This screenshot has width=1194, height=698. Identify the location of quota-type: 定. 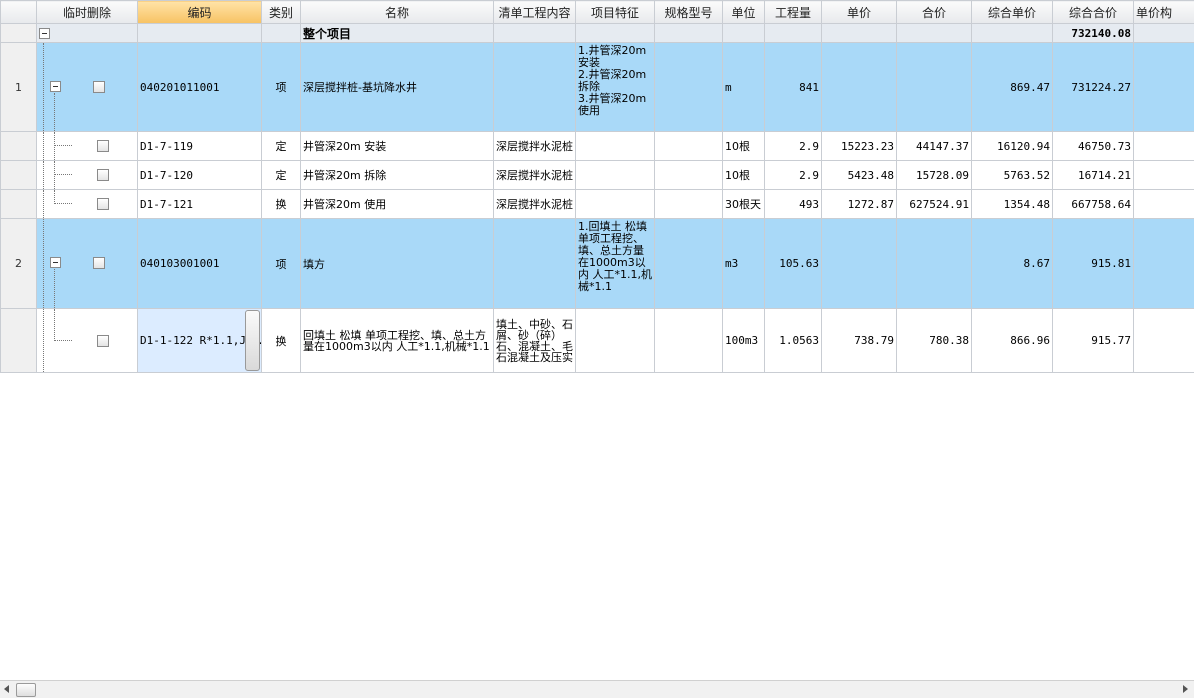
(281, 175).